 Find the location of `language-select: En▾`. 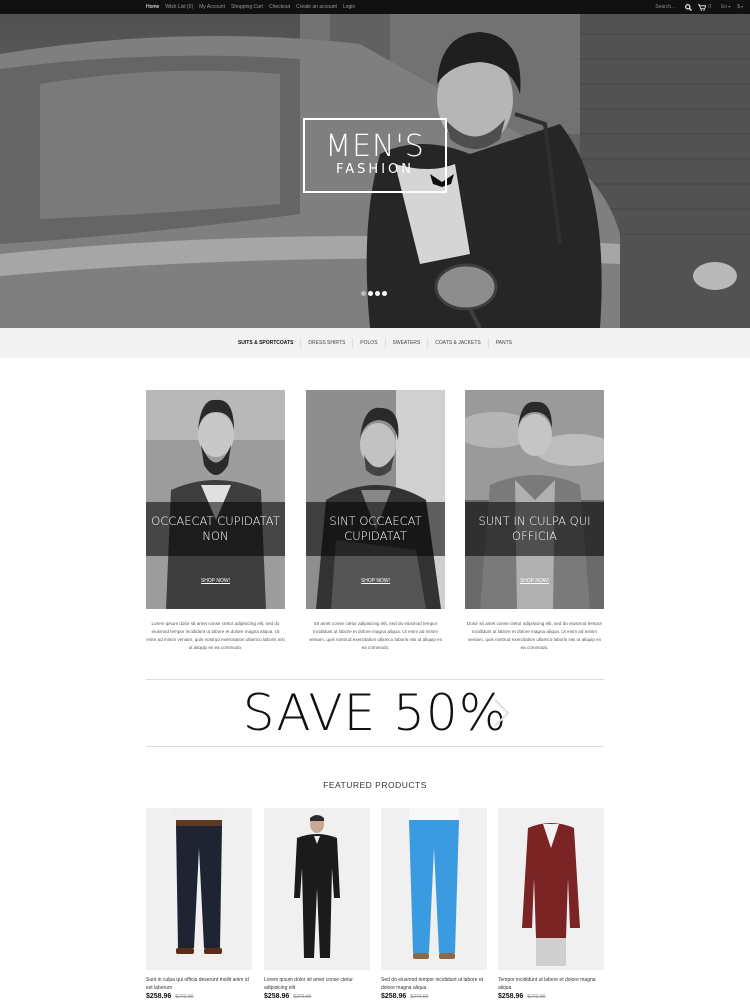

language-select: En▾ is located at coordinates (725, 7).